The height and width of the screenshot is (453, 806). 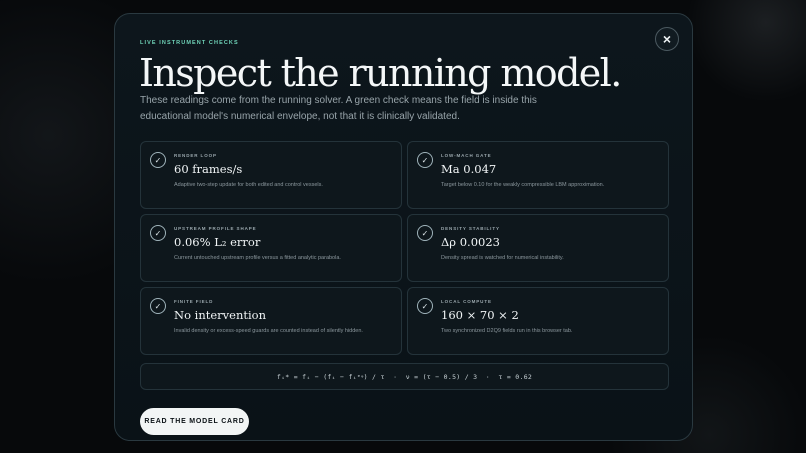 I want to click on close-icon: ×, so click(x=667, y=39).